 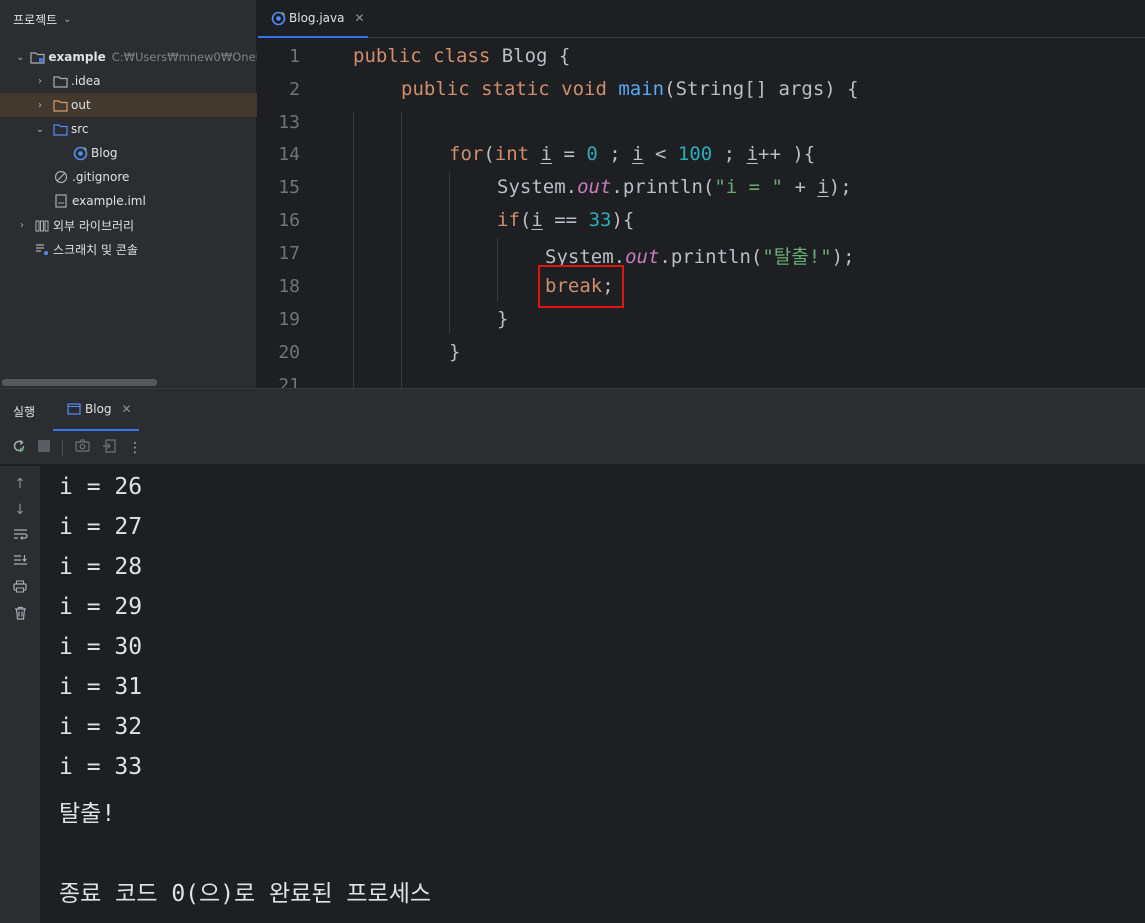 I want to click on code-token: (String[] args) {, so click(x=761, y=89).